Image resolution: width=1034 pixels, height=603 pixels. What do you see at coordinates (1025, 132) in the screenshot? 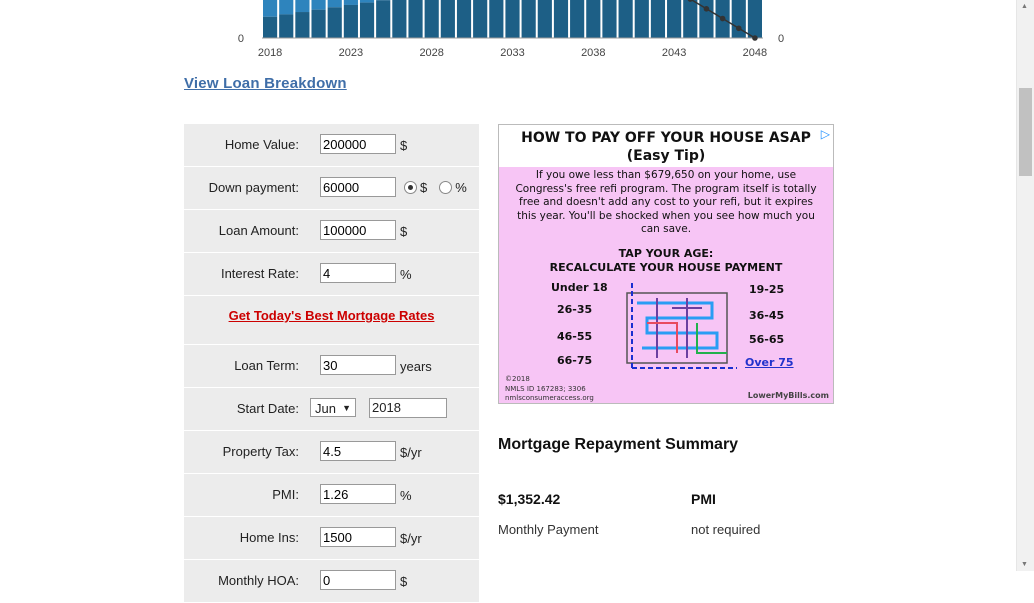
I see `scrollbar-thumb` at bounding box center [1025, 132].